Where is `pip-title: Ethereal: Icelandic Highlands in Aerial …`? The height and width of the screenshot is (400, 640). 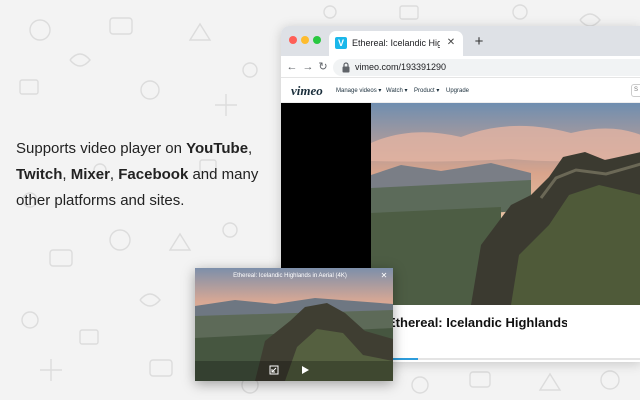 pip-title: Ethereal: Icelandic Highlands in Aerial … is located at coordinates (290, 276).